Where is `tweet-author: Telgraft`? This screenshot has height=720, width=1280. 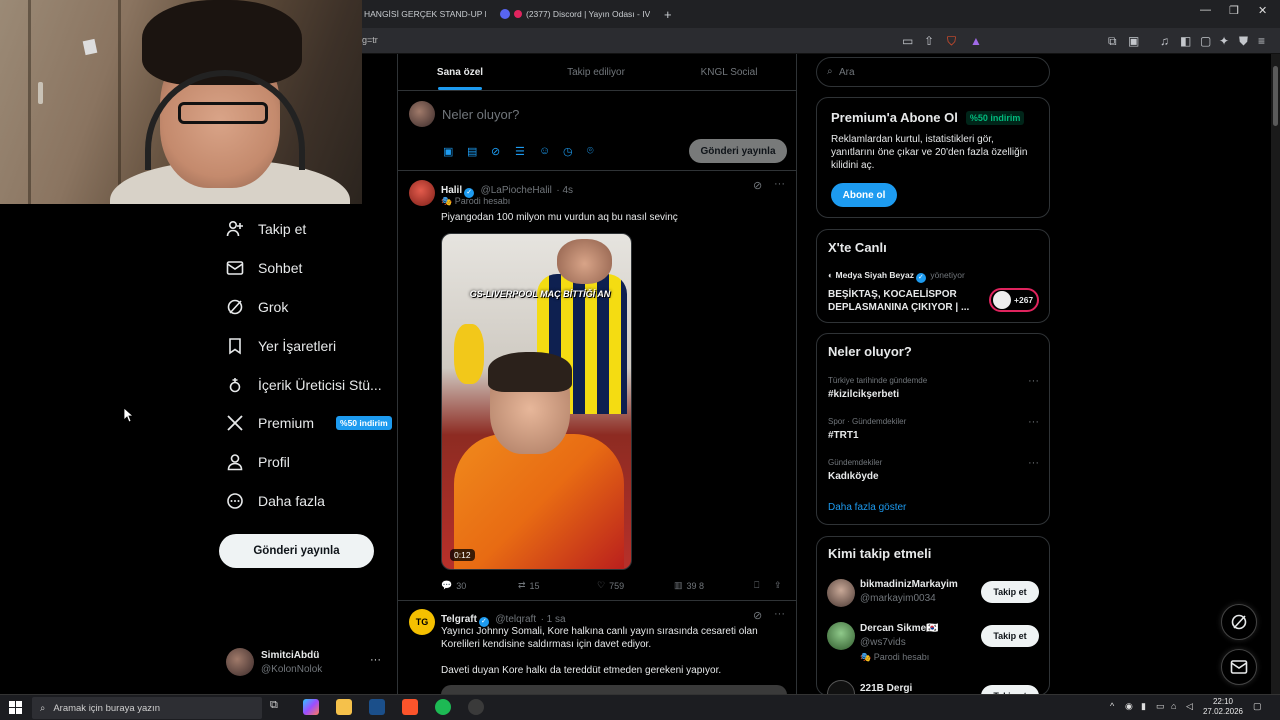 tweet-author: Telgraft is located at coordinates (459, 619).